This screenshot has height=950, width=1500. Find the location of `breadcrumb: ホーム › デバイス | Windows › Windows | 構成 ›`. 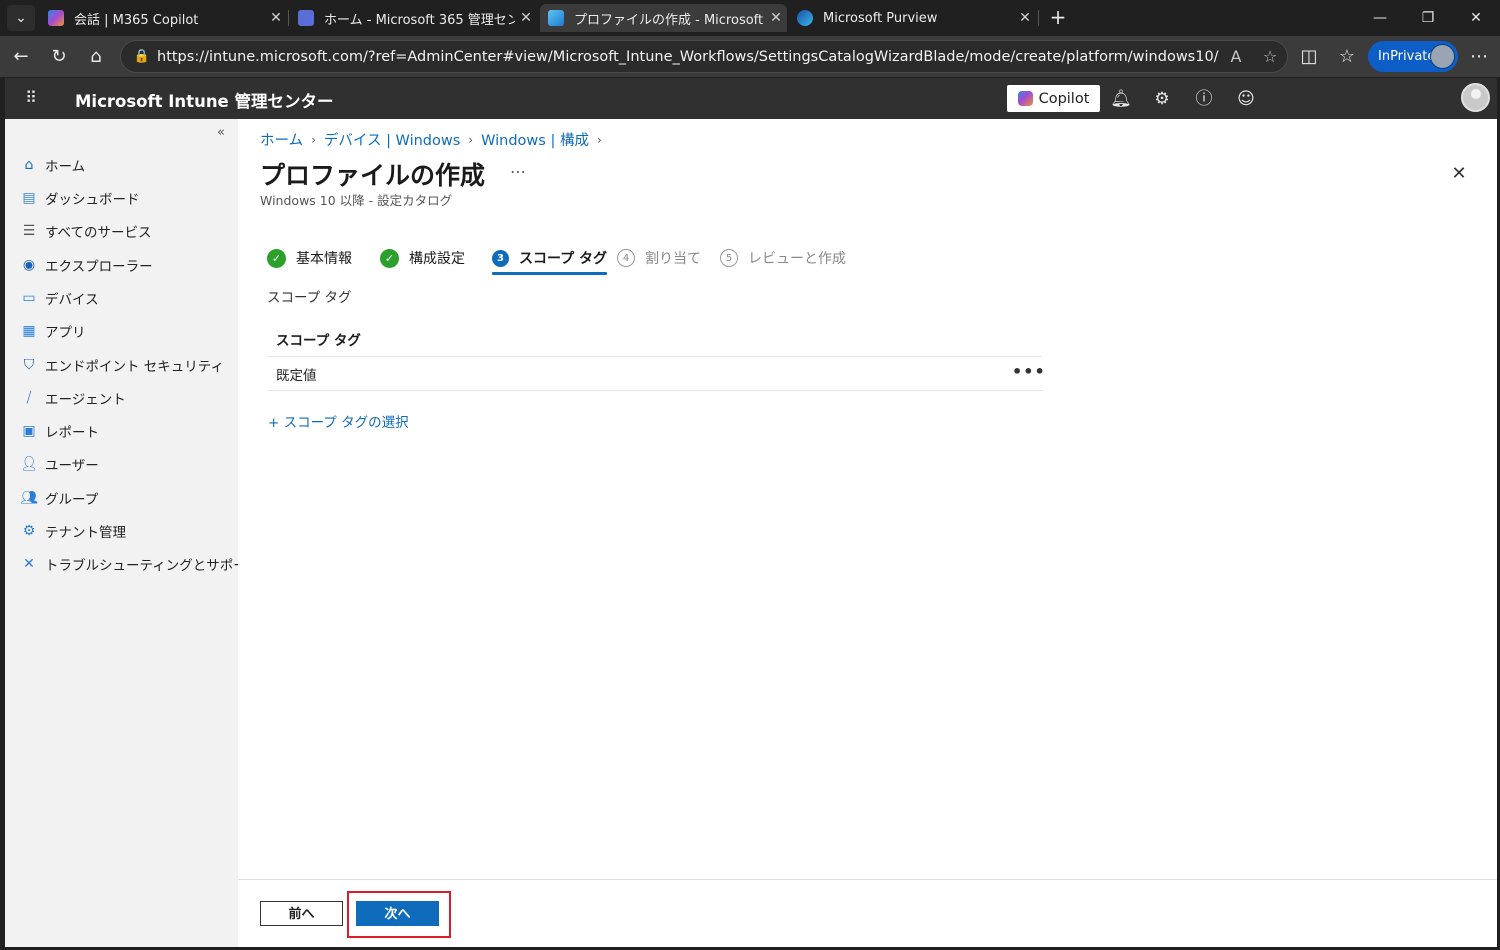

breadcrumb: ホーム › デバイス | Windows › Windows | 構成 › is located at coordinates (435, 139).